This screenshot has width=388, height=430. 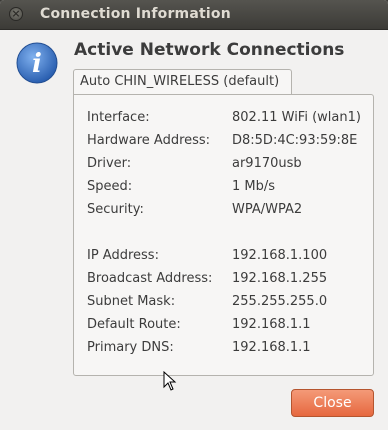 I want to click on detail-value: WPA/WPA2, so click(x=267, y=209).